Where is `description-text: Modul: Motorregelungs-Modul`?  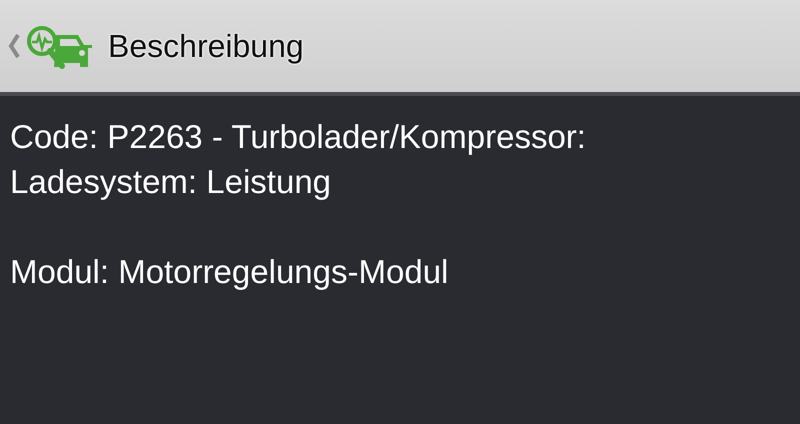 description-text: Modul: Motorregelungs-Modul is located at coordinates (230, 272).